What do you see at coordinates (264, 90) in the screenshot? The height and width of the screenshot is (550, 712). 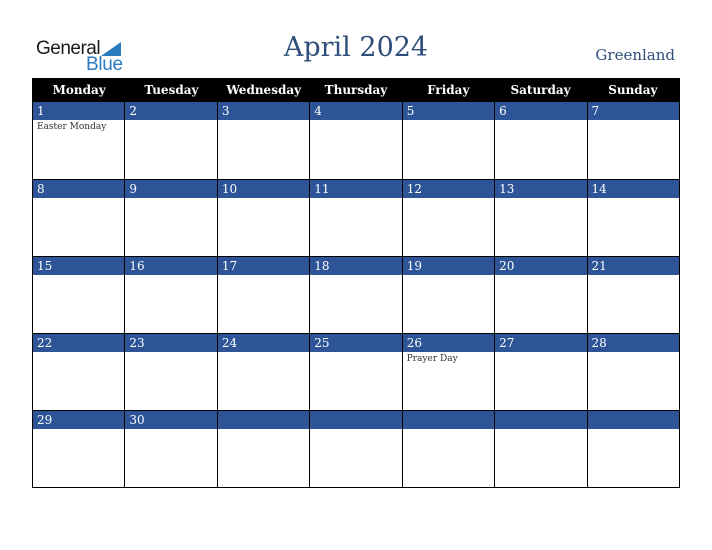 I see `weekday-wednesday: Wednesday` at bounding box center [264, 90].